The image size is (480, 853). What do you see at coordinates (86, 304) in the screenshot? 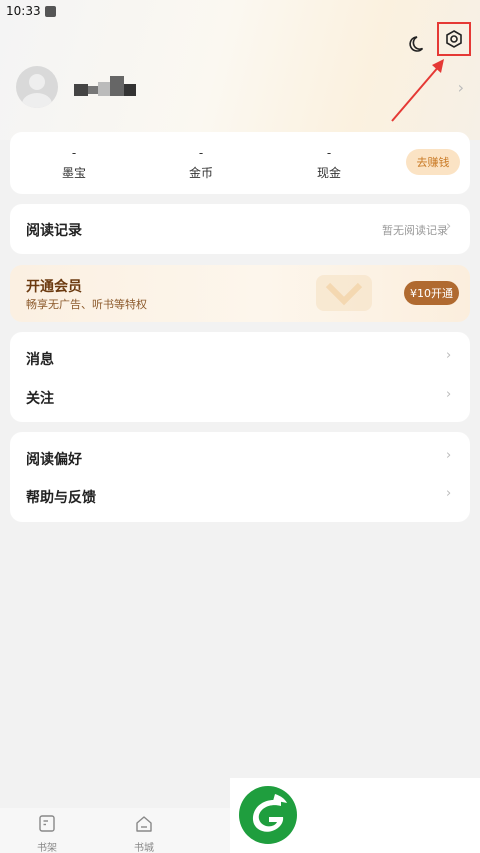
I see `vip-subtitle: 畅享无广告、听书等特权` at bounding box center [86, 304].